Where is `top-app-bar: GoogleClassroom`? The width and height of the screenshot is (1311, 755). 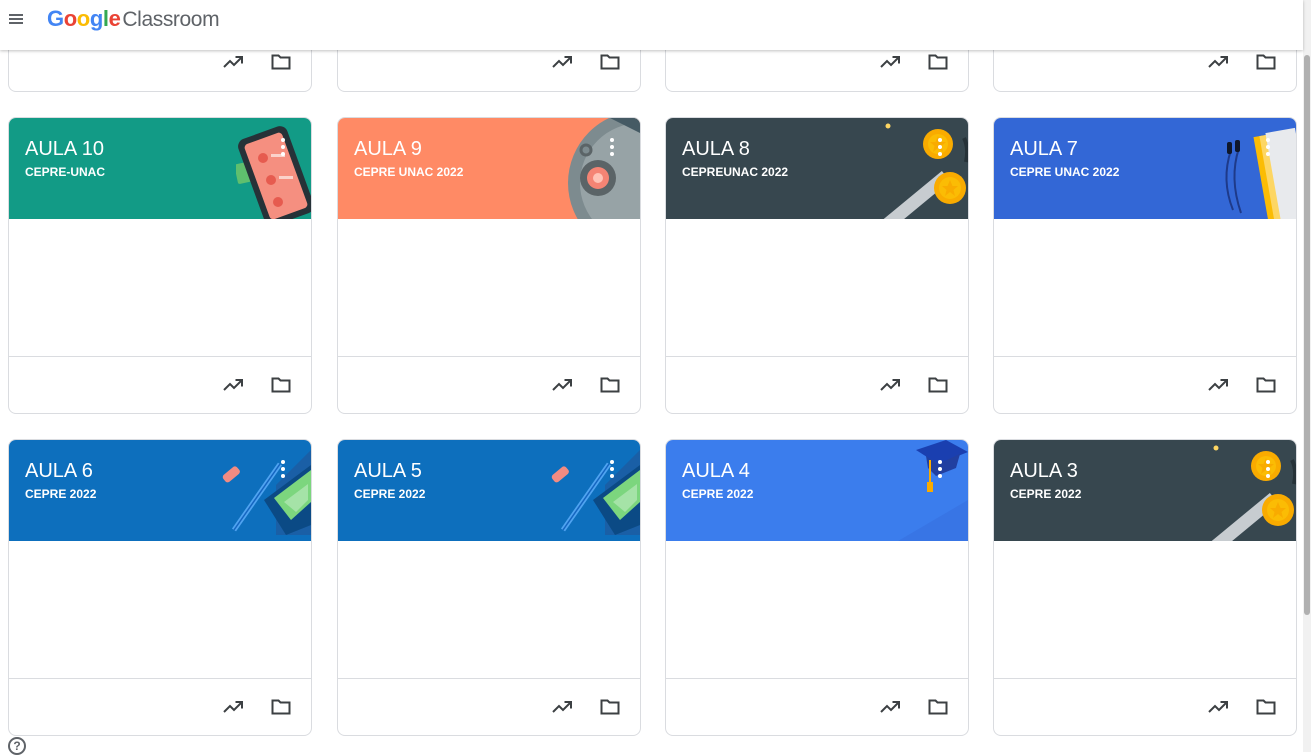
top-app-bar: GoogleClassroom is located at coordinates (651, 25).